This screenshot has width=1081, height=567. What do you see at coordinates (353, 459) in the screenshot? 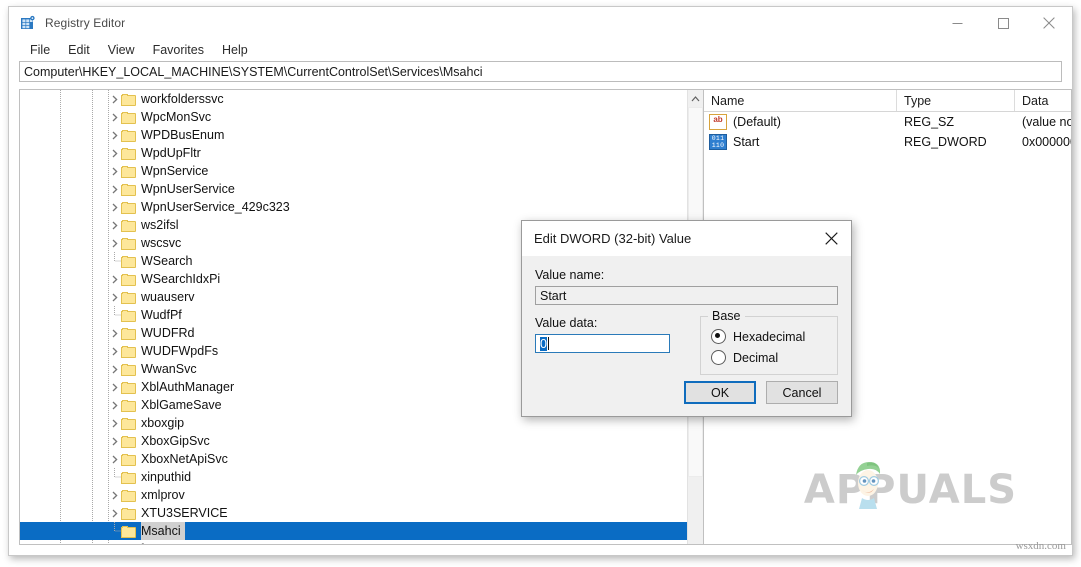
I see `tree-item: XboxNetApiSvc` at bounding box center [353, 459].